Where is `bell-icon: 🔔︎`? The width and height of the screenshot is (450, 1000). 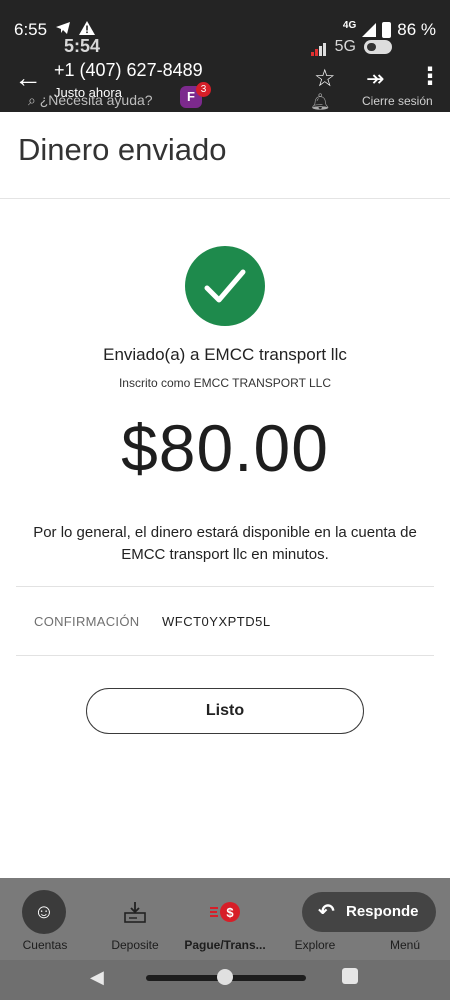 bell-icon: 🔔︎ is located at coordinates (320, 102).